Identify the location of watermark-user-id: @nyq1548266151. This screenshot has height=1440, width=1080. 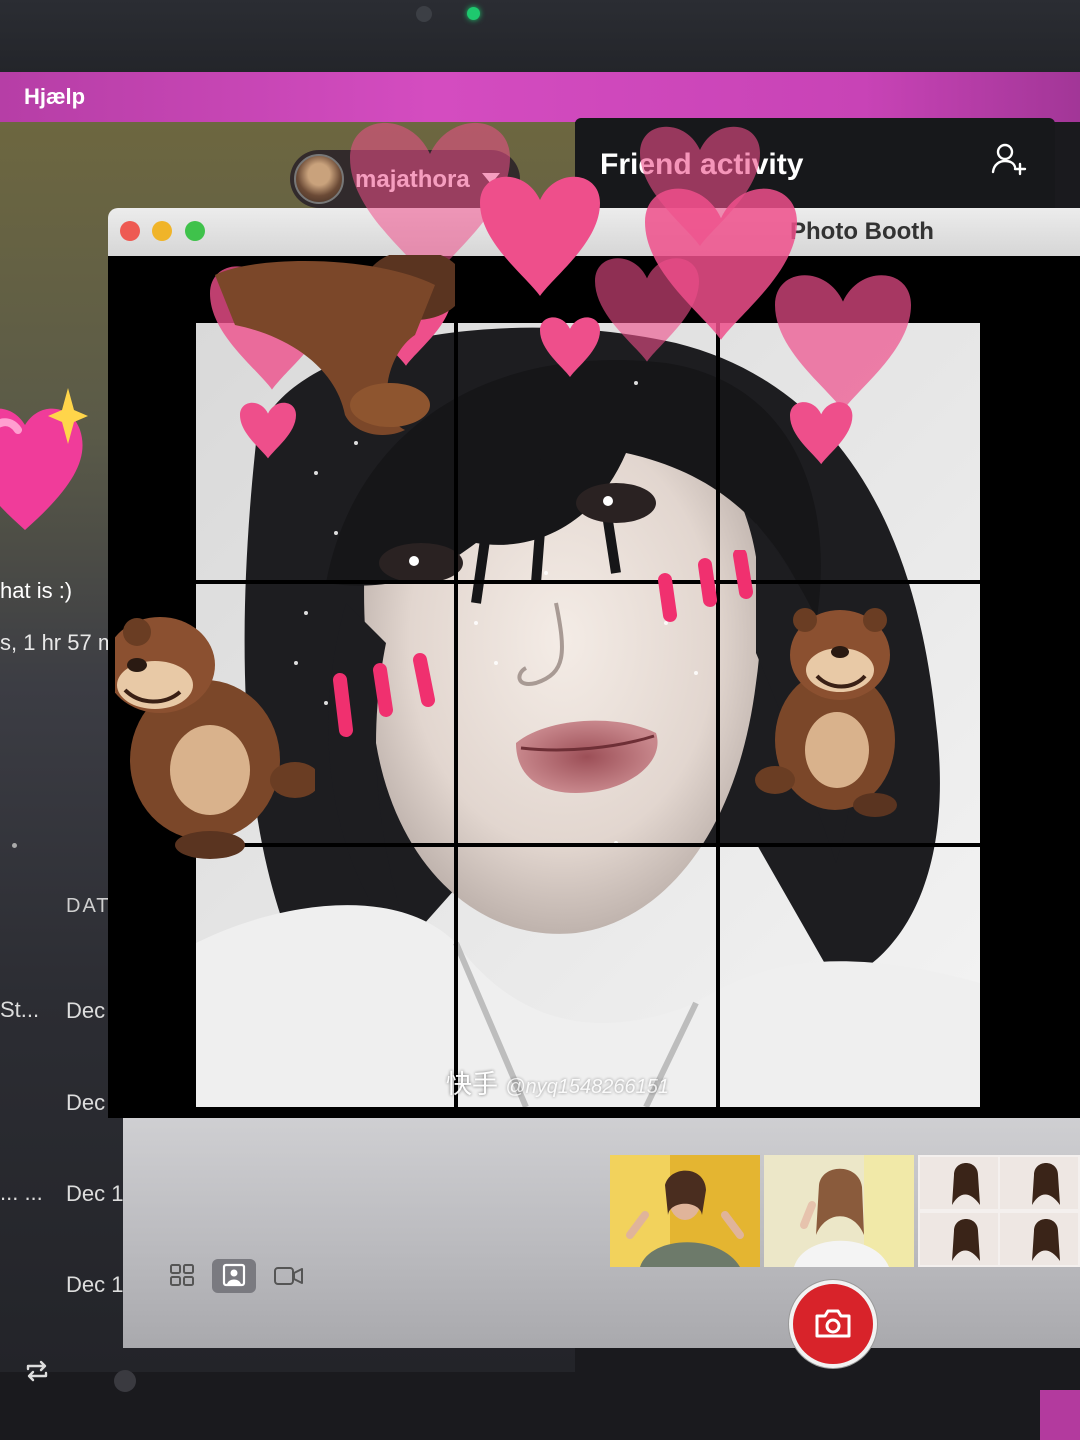
(587, 1087).